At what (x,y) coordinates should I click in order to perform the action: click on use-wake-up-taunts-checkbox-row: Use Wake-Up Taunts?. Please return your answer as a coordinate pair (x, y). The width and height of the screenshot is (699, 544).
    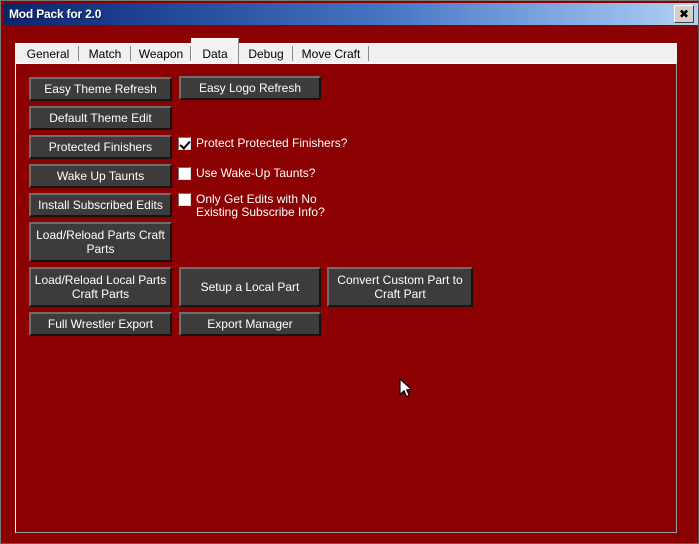
    Looking at the image, I should click on (246, 173).